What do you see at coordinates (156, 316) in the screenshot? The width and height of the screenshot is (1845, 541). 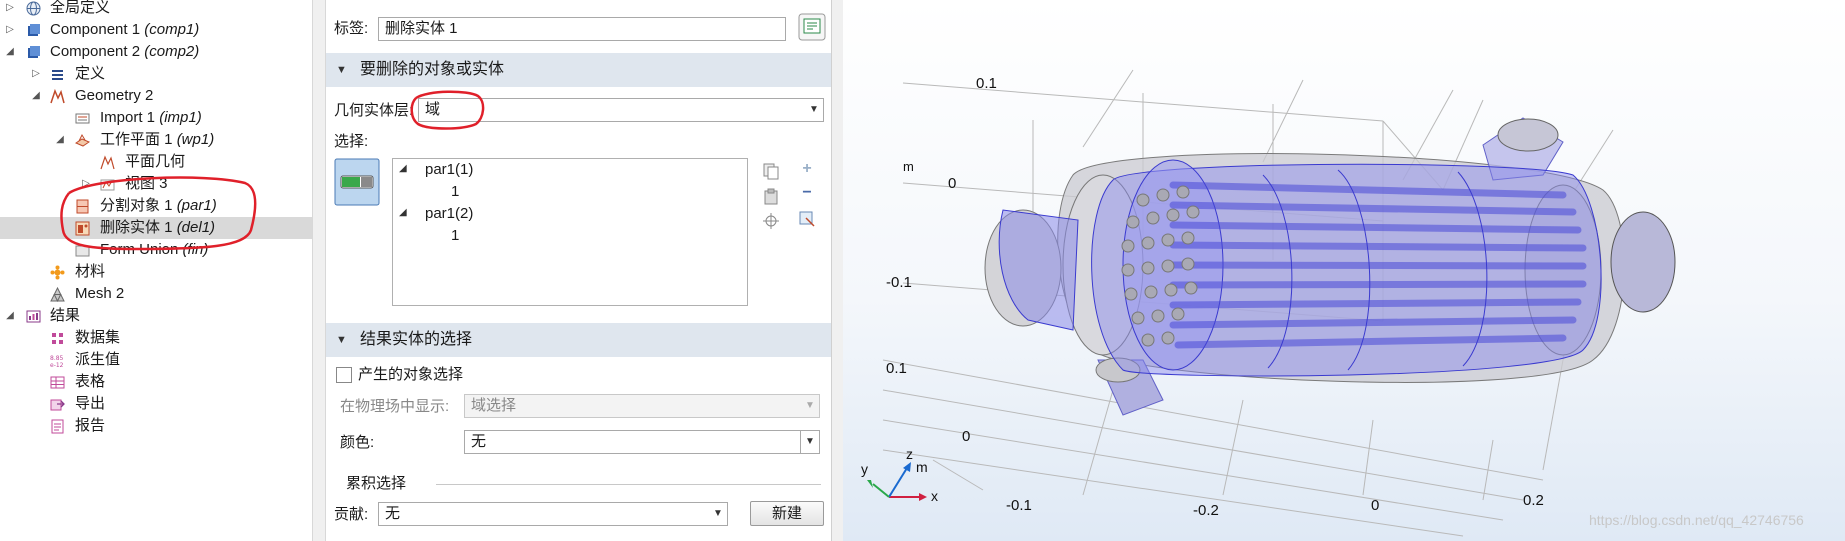 I see `tree-item-results: ◢ 结果` at bounding box center [156, 316].